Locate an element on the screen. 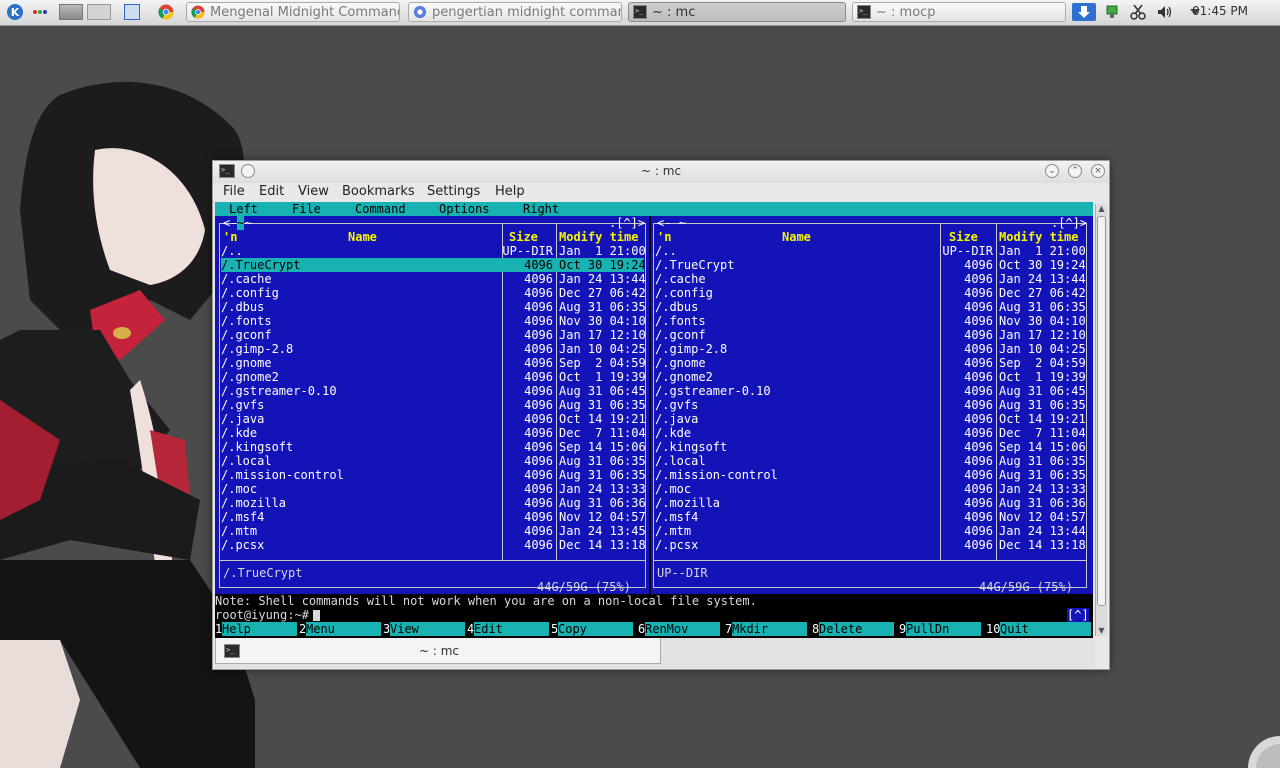 The image size is (1280, 768). close-button: × is located at coordinates (1098, 171).